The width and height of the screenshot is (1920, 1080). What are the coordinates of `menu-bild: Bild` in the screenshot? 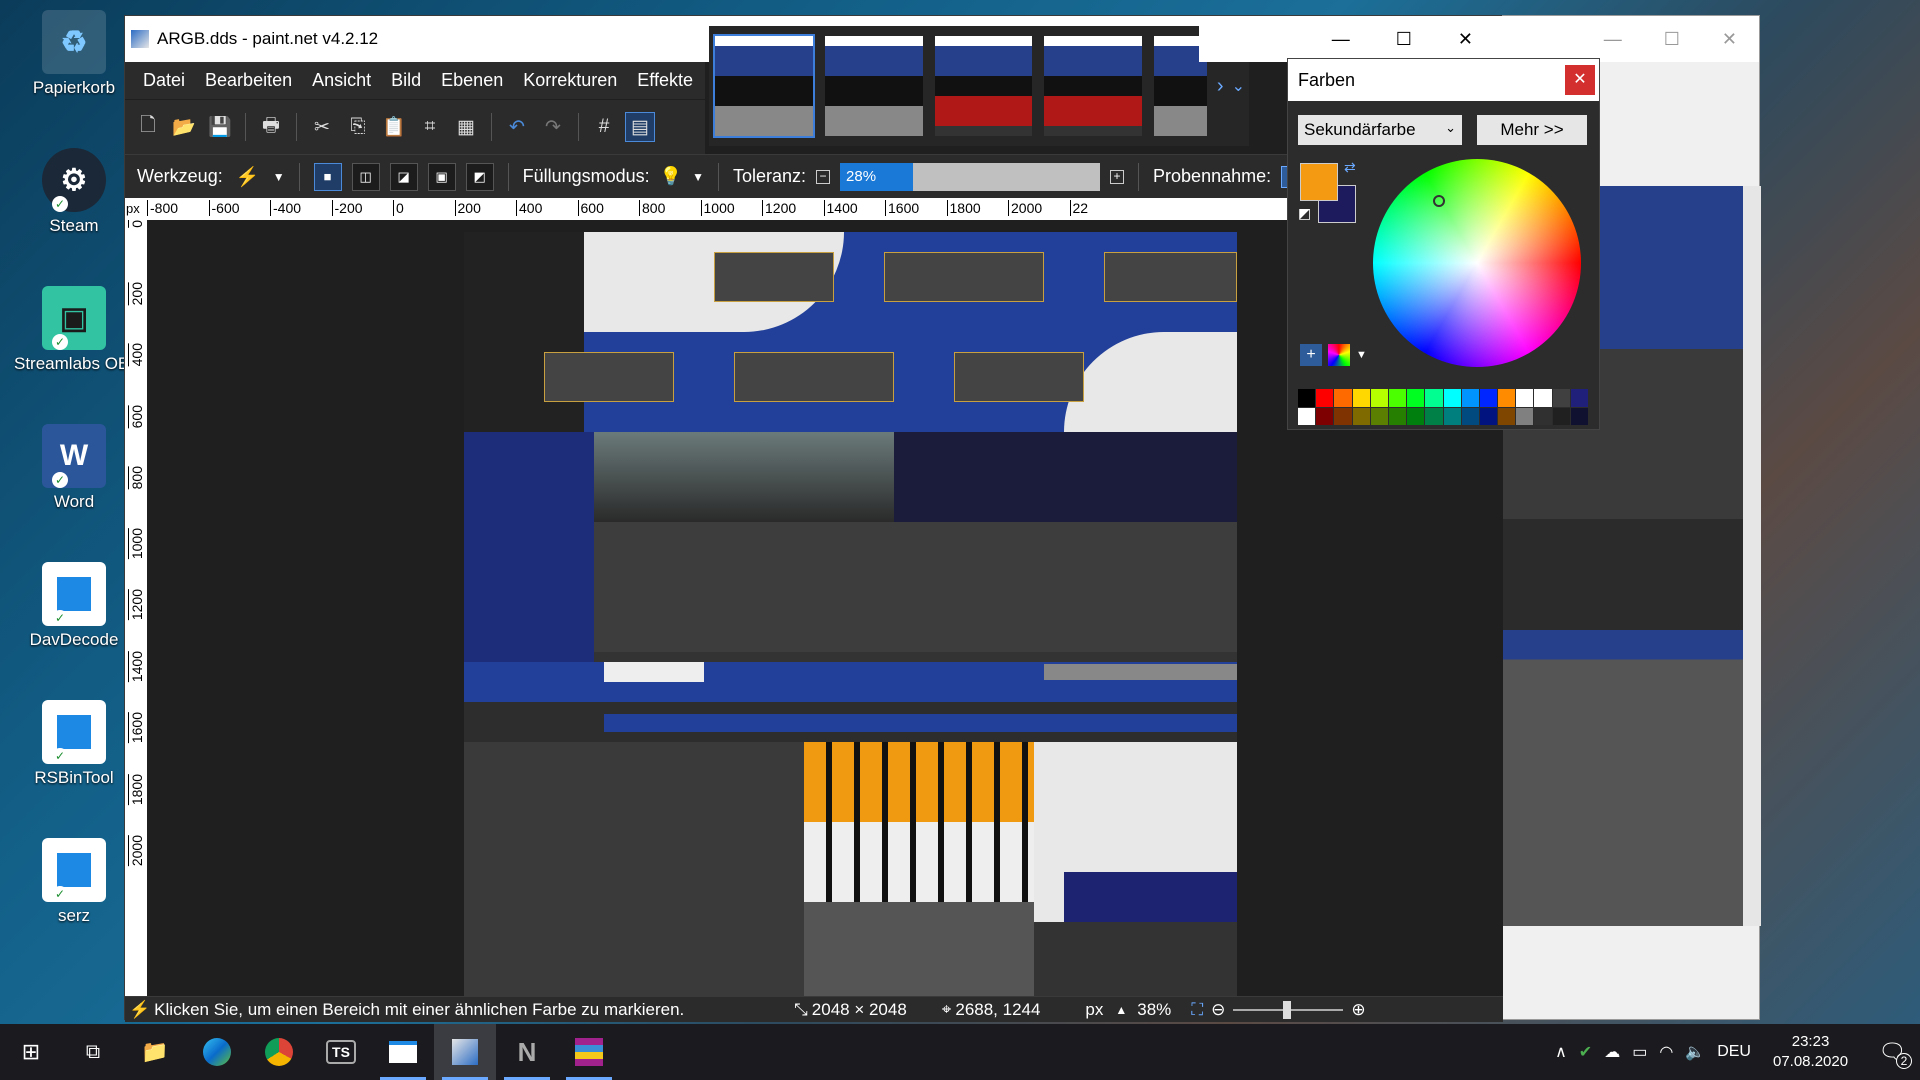 It's located at (406, 80).